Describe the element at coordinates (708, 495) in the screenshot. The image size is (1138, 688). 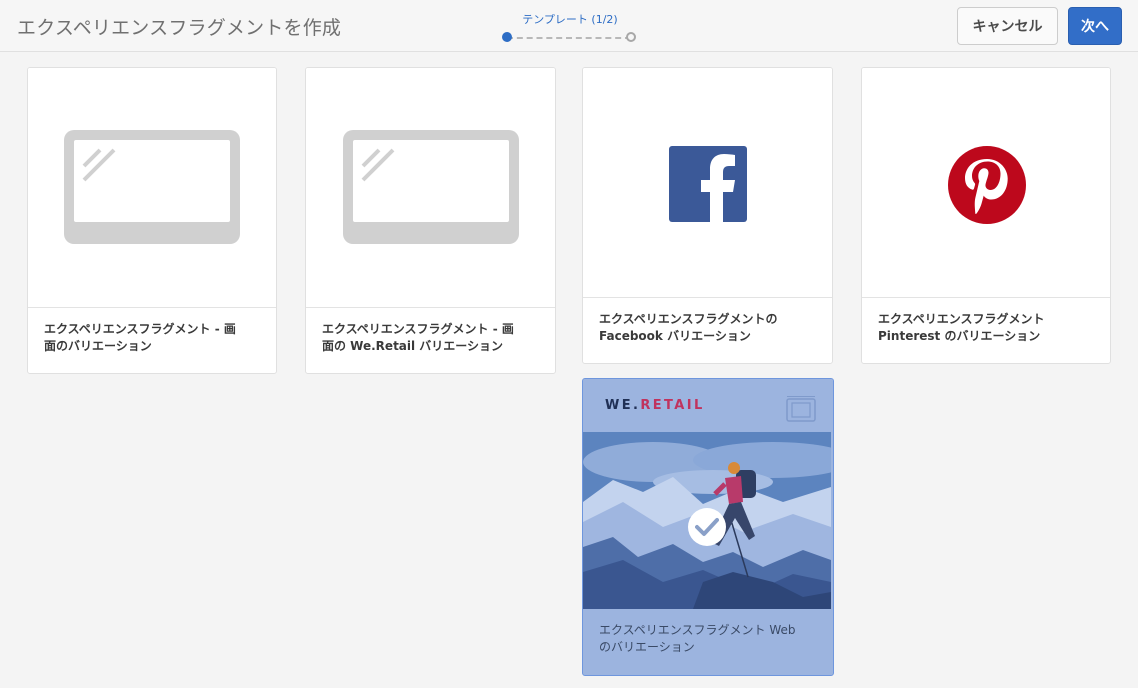
I see `template-thumbnail: WE.RETAIL` at that location.